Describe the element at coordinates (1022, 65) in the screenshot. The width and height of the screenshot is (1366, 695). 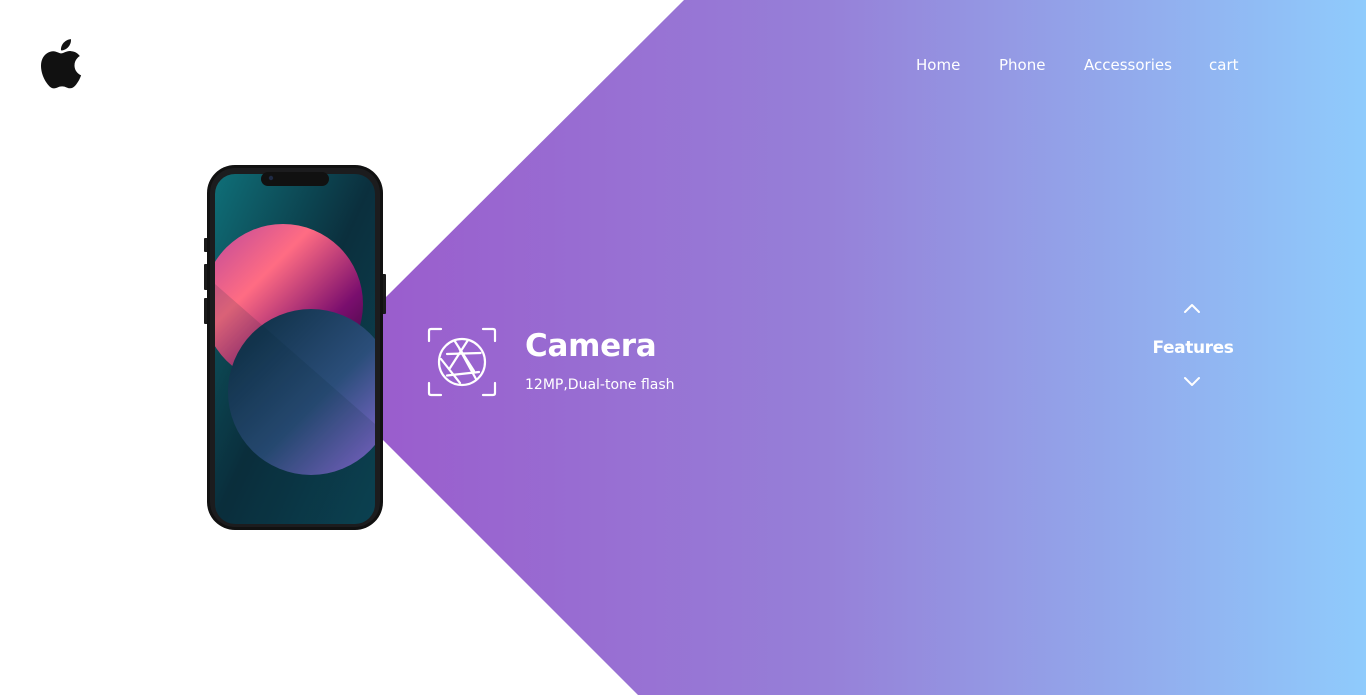
I see `nav-phone-link: Phone` at that location.